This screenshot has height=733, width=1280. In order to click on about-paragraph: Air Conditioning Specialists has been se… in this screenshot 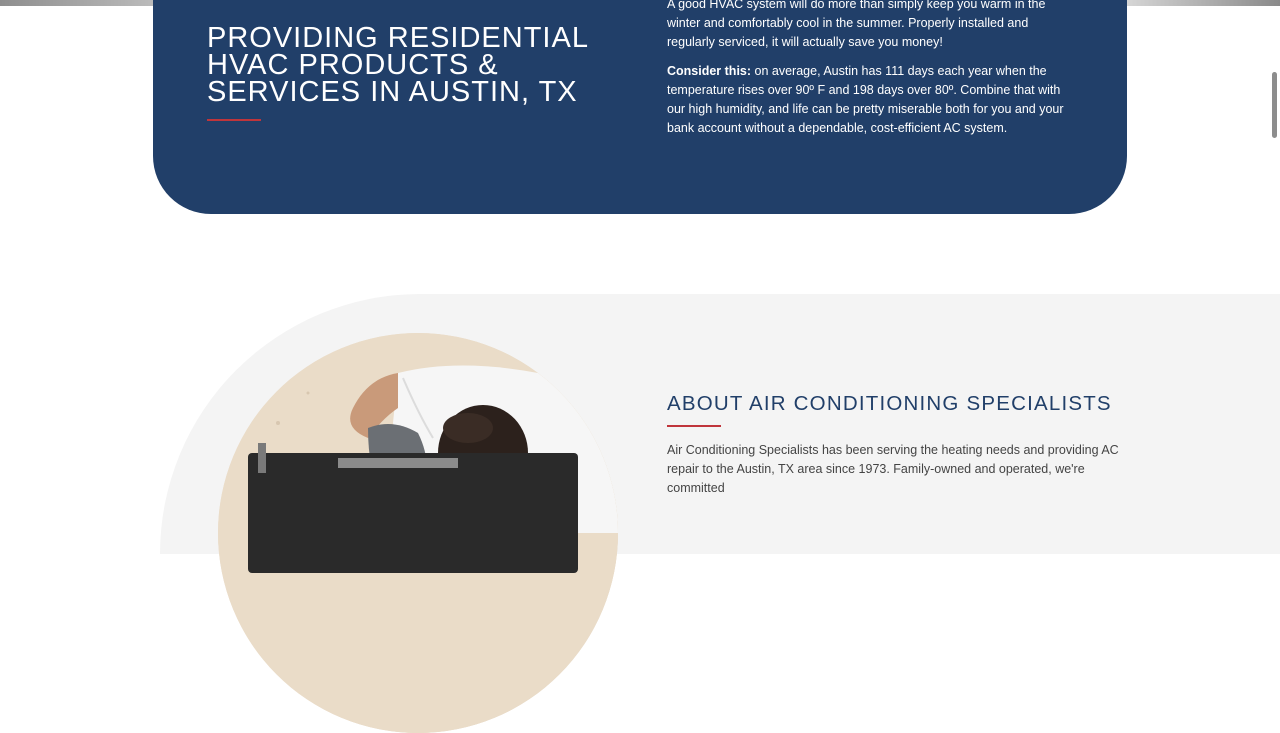, I will do `click(893, 469)`.